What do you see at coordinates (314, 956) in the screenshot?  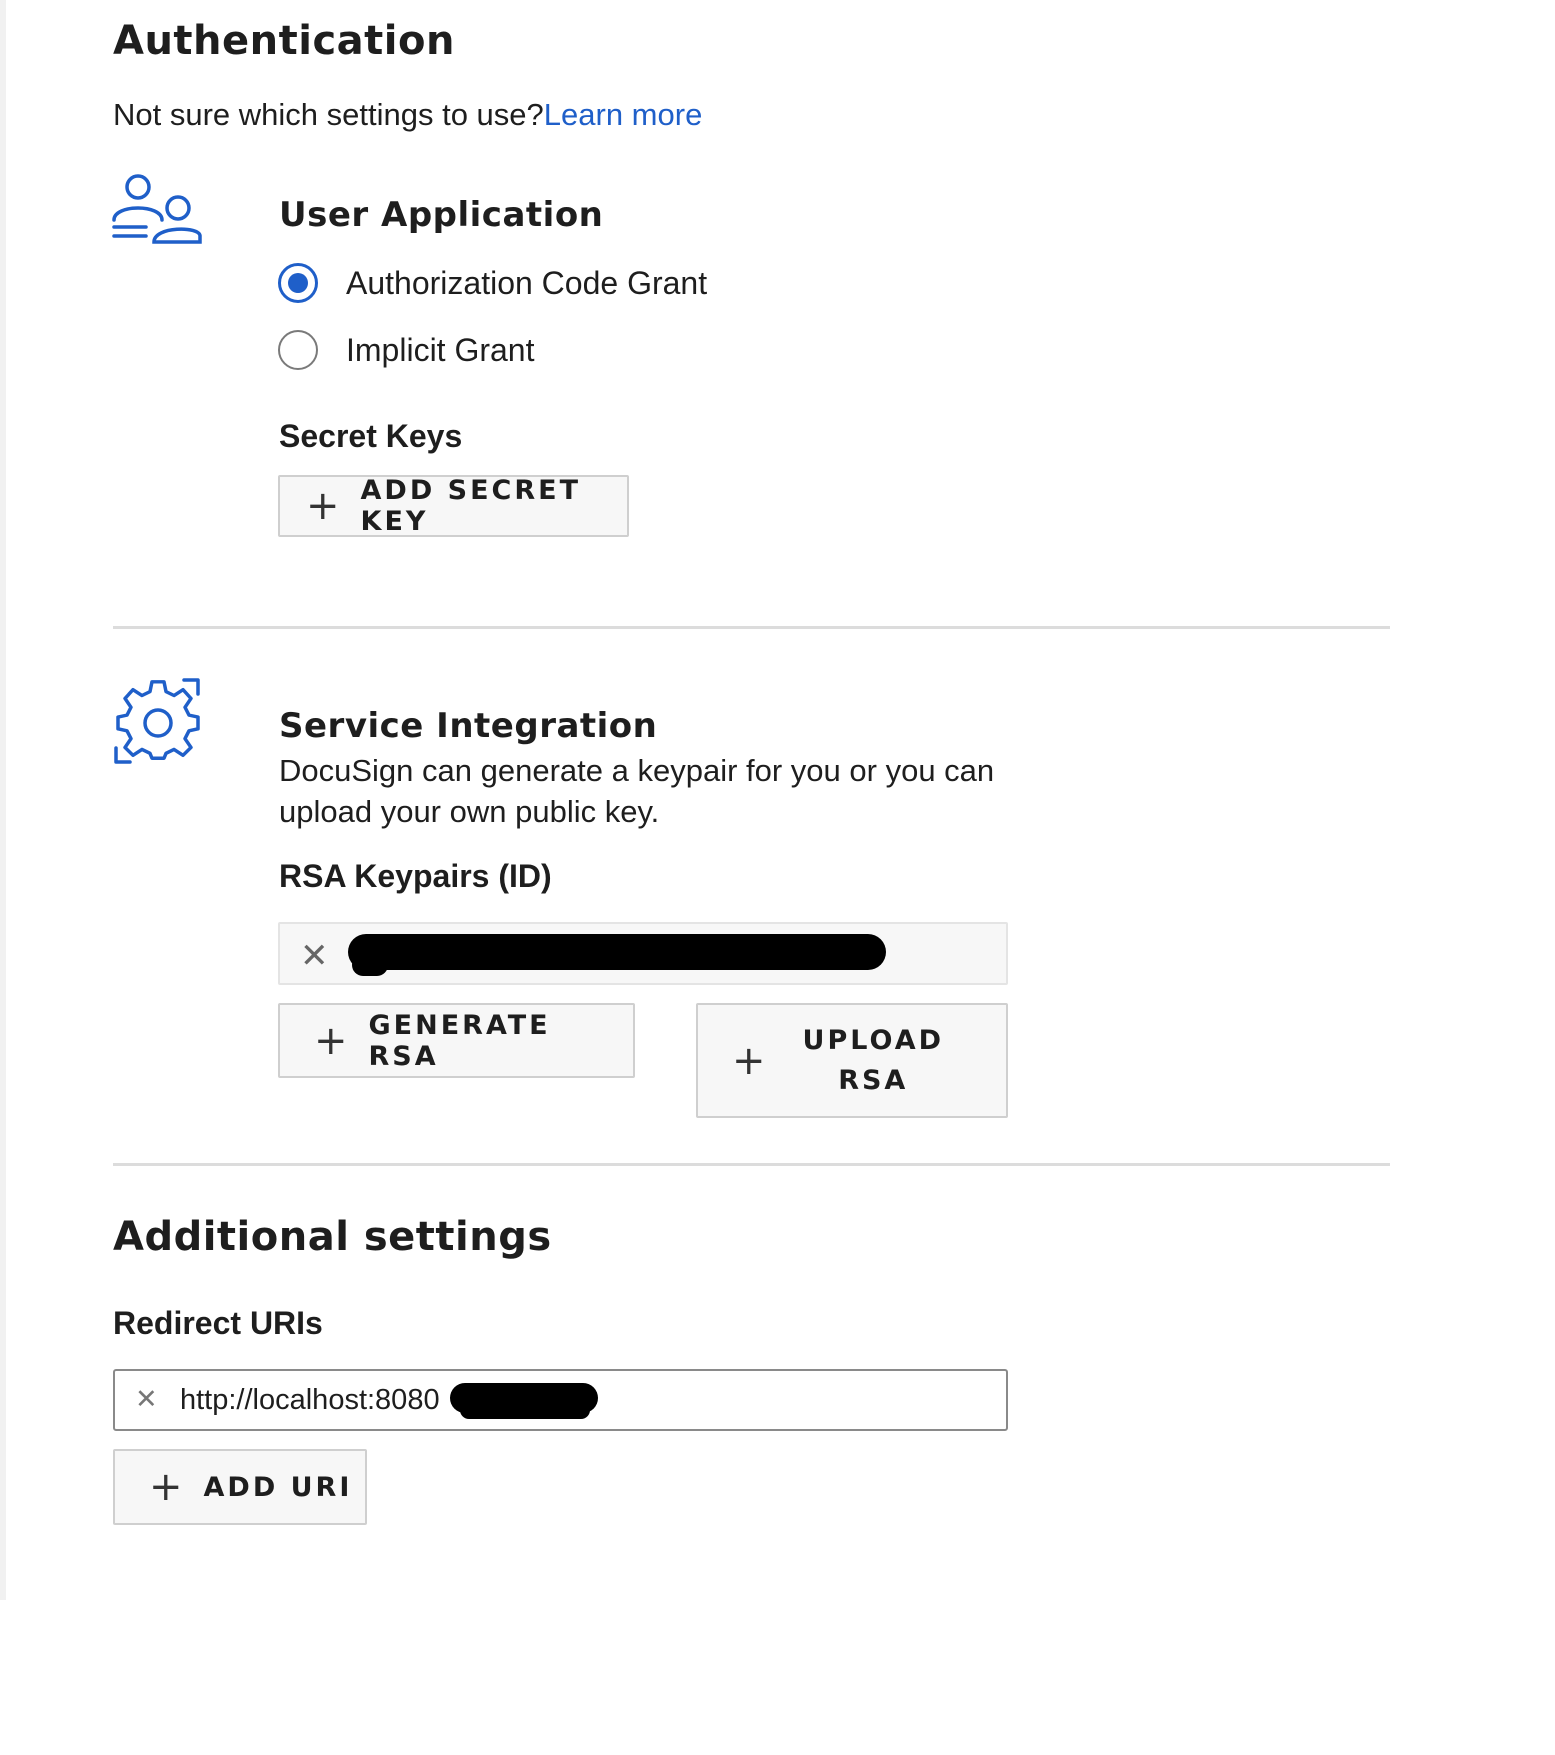 I see `remove-keypair-icon: ✕` at bounding box center [314, 956].